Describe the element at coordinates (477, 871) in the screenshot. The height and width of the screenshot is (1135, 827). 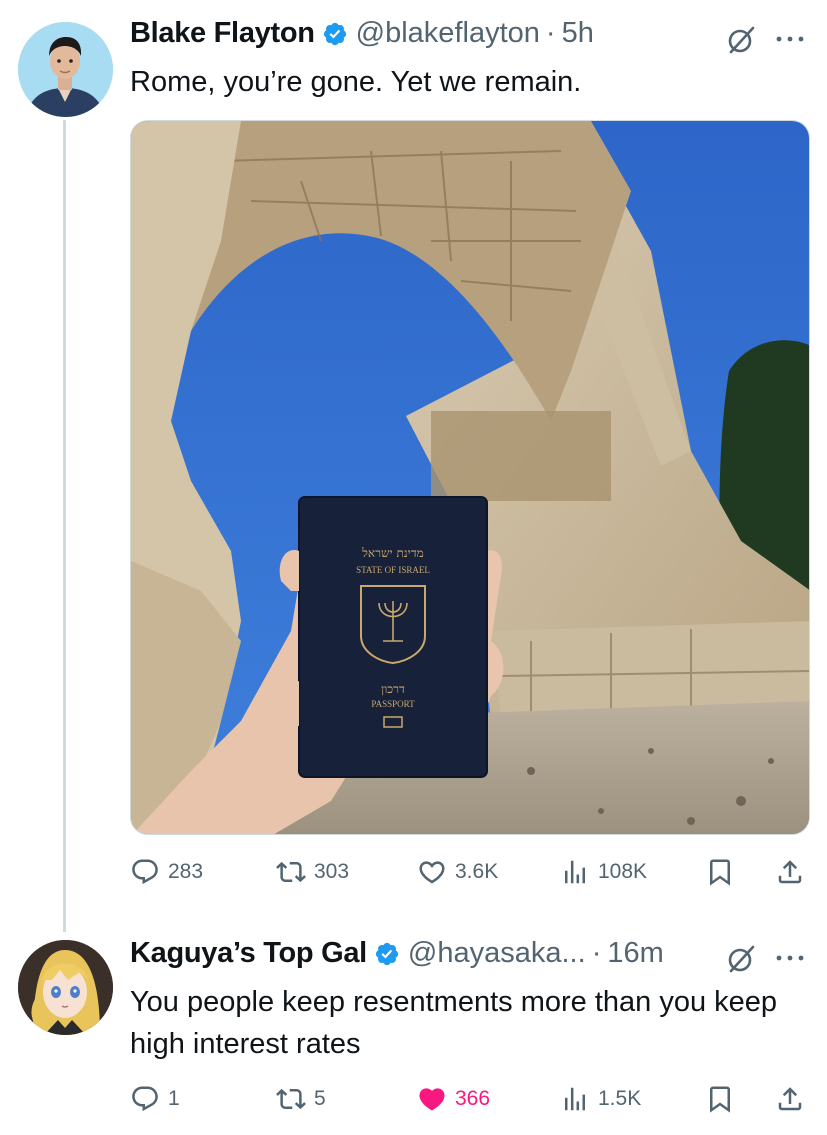
I see `like-count: 3.6K` at that location.